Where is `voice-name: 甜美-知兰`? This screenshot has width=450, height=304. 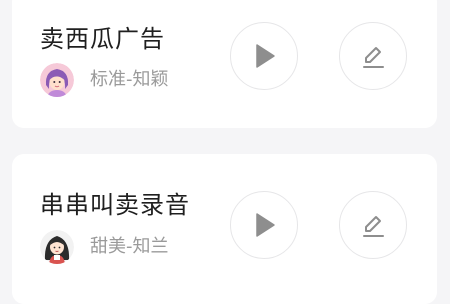 voice-name: 甜美-知兰 is located at coordinates (129, 246).